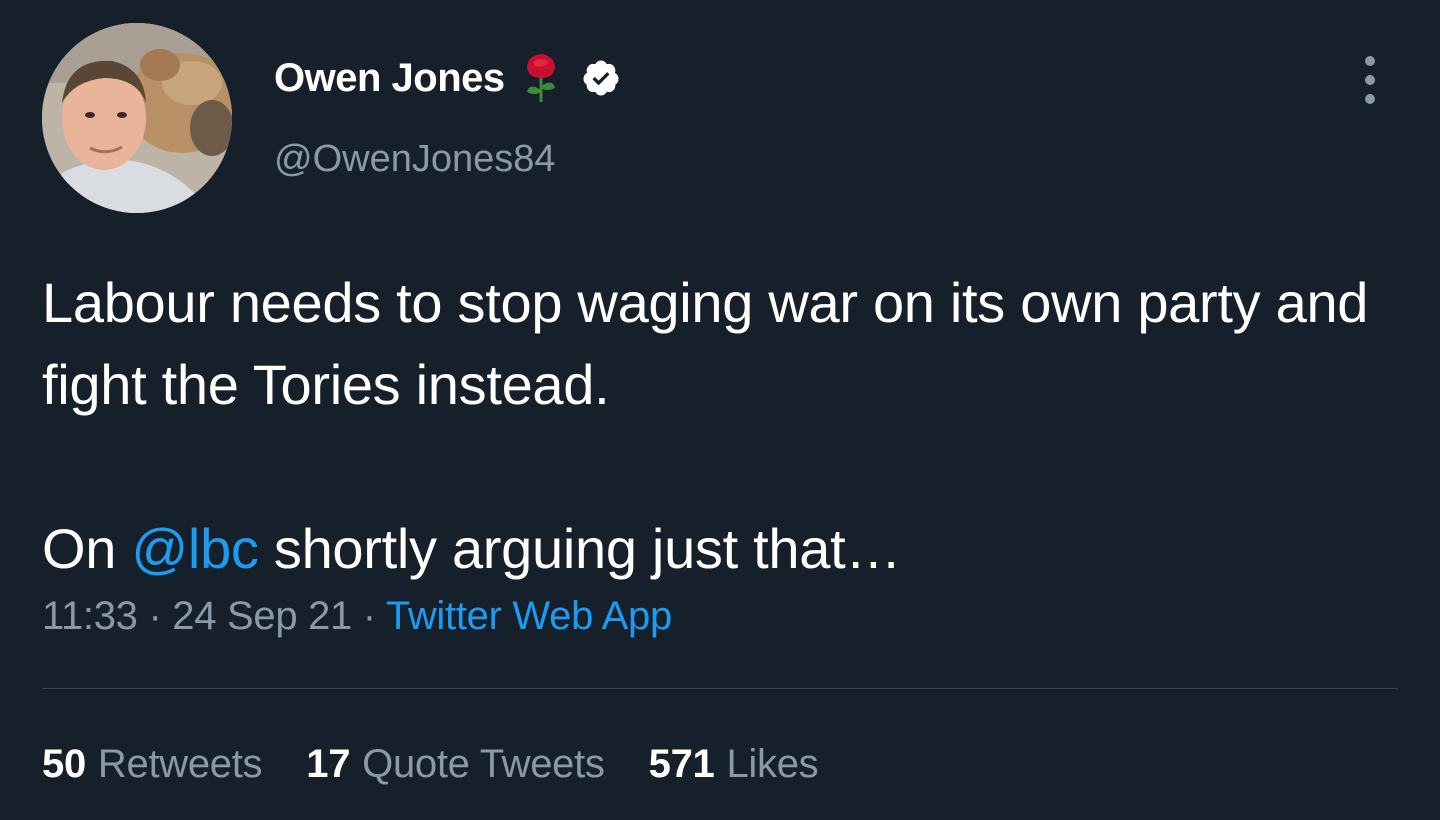 This screenshot has width=1440, height=820. Describe the element at coordinates (195, 548) in the screenshot. I see `mention-link: @lbc` at that location.